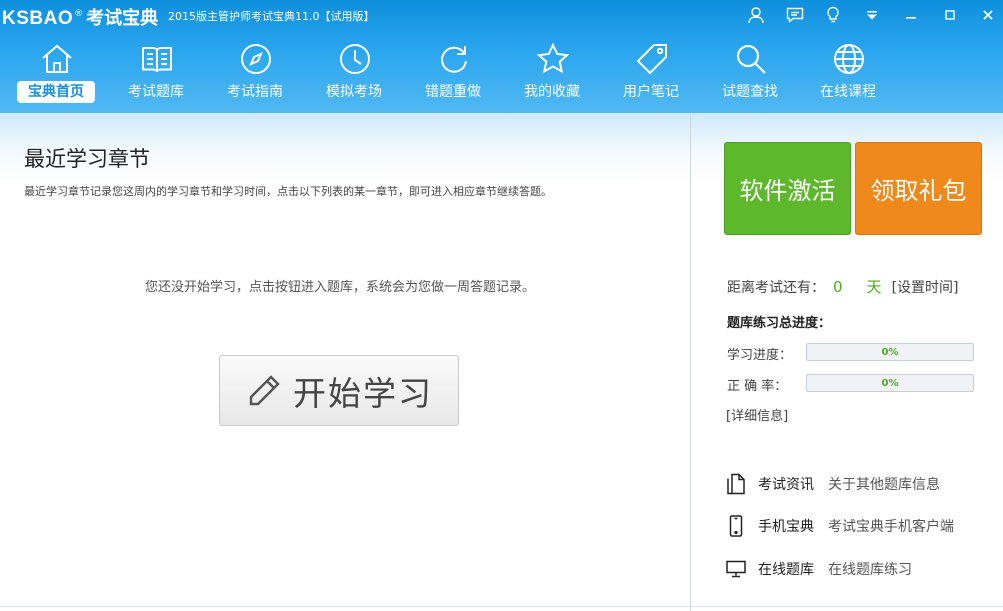  I want to click on logo-registered-mark: ®, so click(79, 14).